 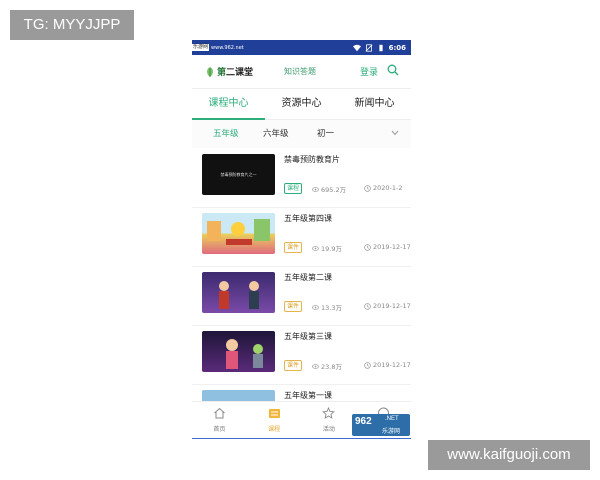 What do you see at coordinates (301, 355) in the screenshot?
I see `list-item: 五年级第三课 课件 23.8万 2019-12-17` at bounding box center [301, 355].